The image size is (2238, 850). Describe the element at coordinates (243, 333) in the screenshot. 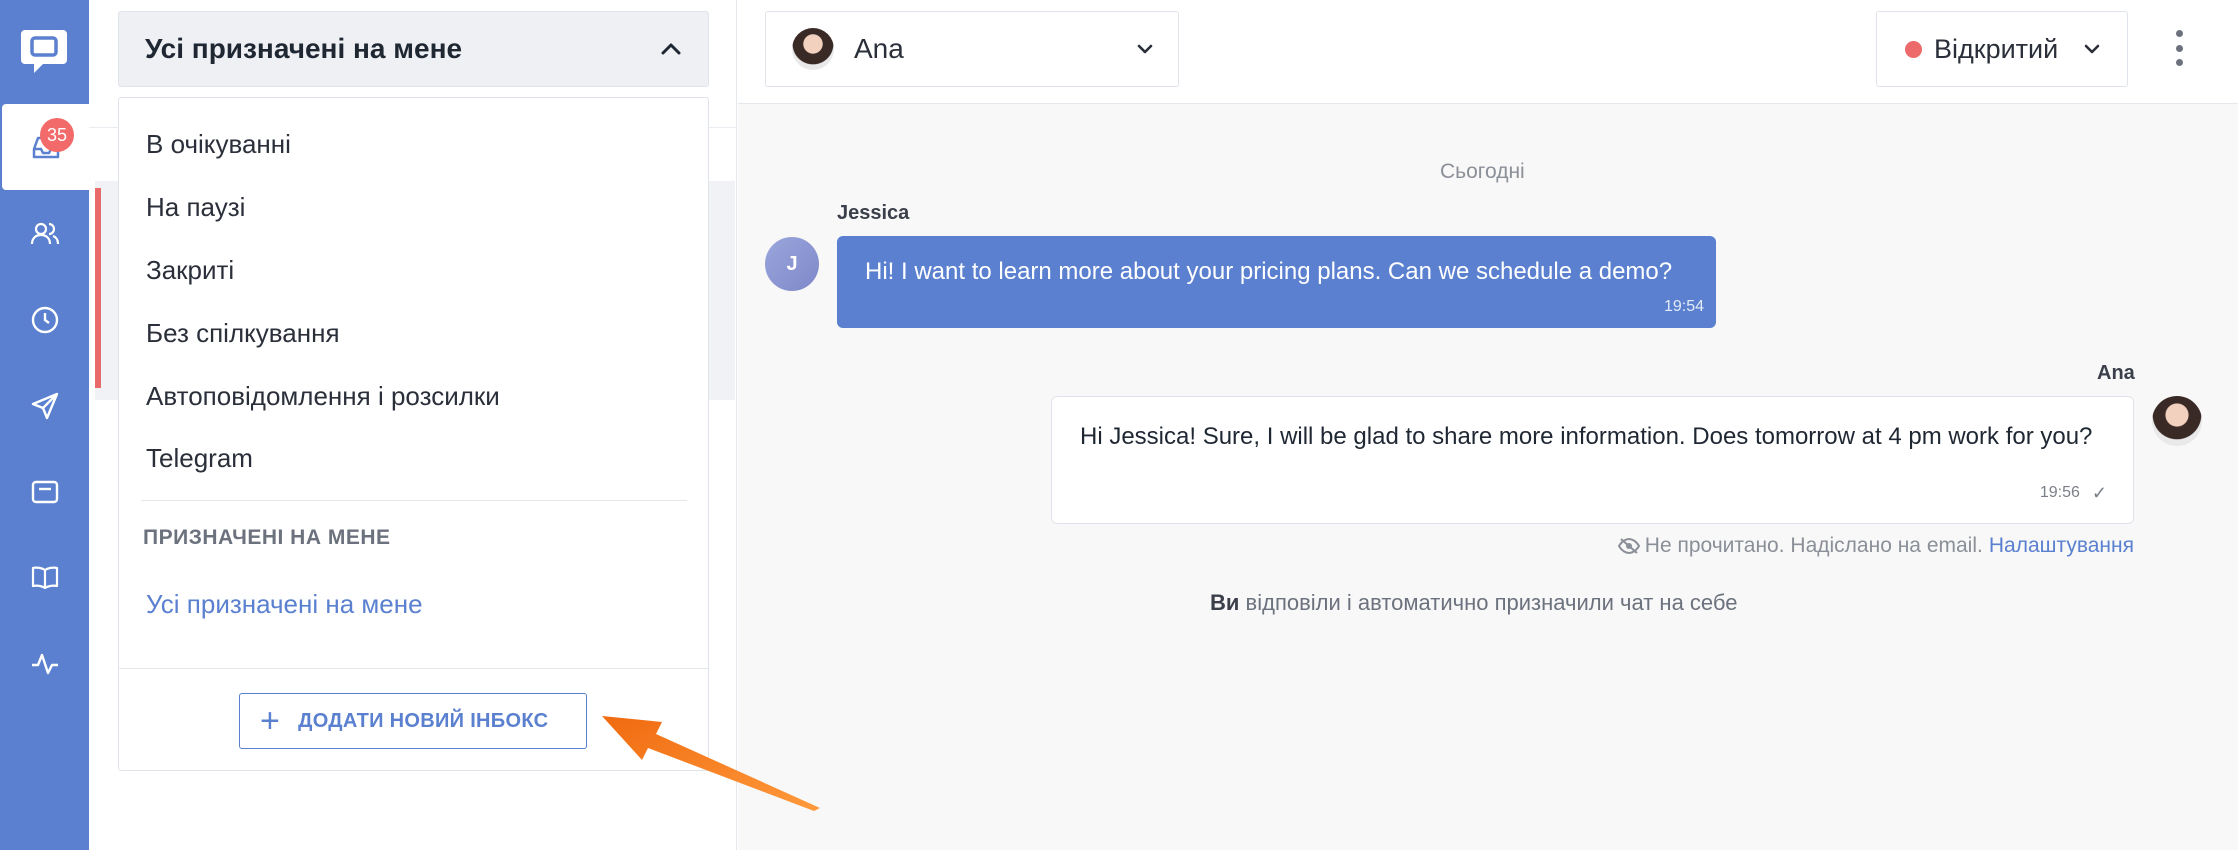

I see `dropdown-item-no-conversation: Без спілкування` at that location.